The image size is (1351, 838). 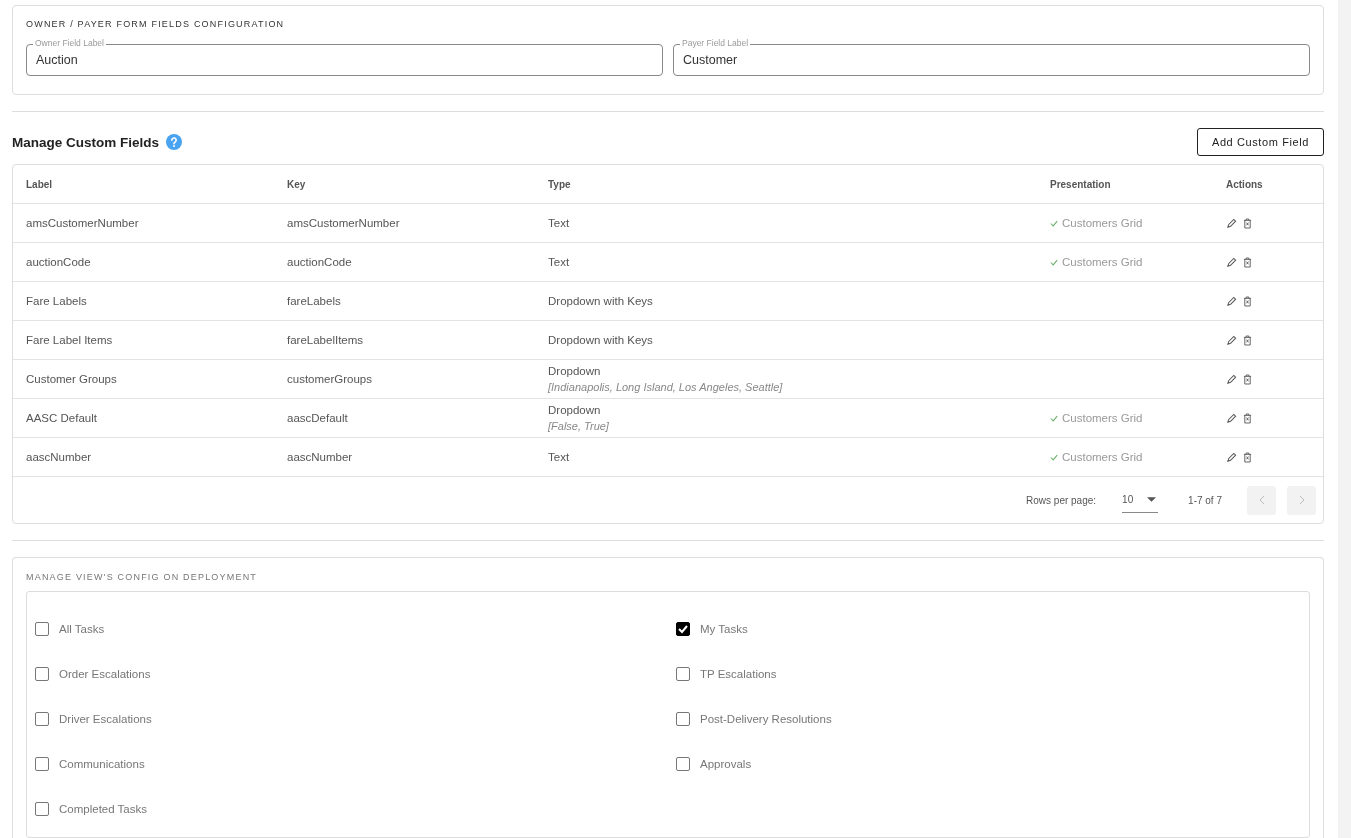 I want to click on rows-per-page-label: Rows per page:, so click(x=1061, y=500).